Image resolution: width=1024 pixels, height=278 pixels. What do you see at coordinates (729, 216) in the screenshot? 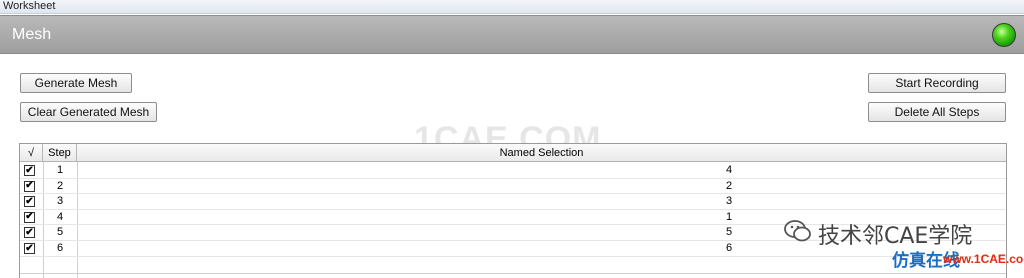
I see `named-selection-value: 1` at bounding box center [729, 216].